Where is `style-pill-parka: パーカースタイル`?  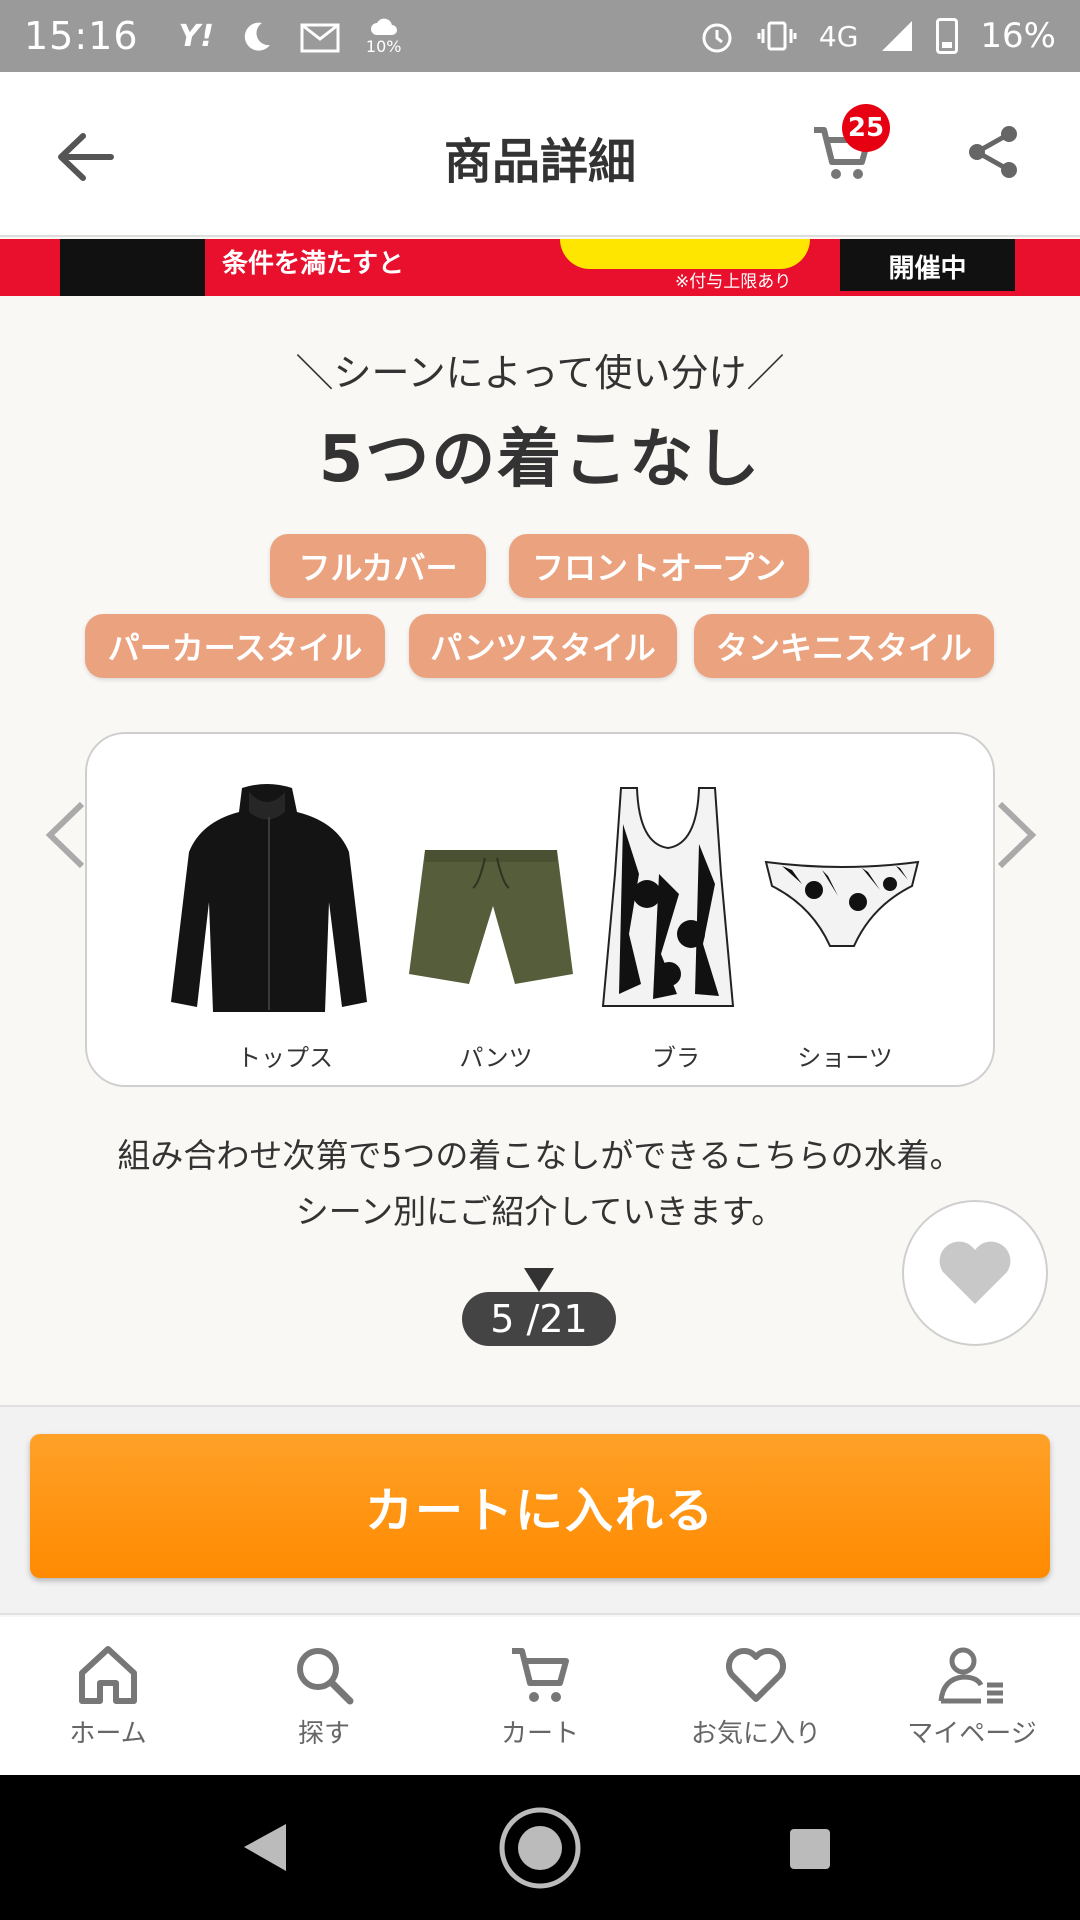
style-pill-parka: パーカースタイル is located at coordinates (235, 646).